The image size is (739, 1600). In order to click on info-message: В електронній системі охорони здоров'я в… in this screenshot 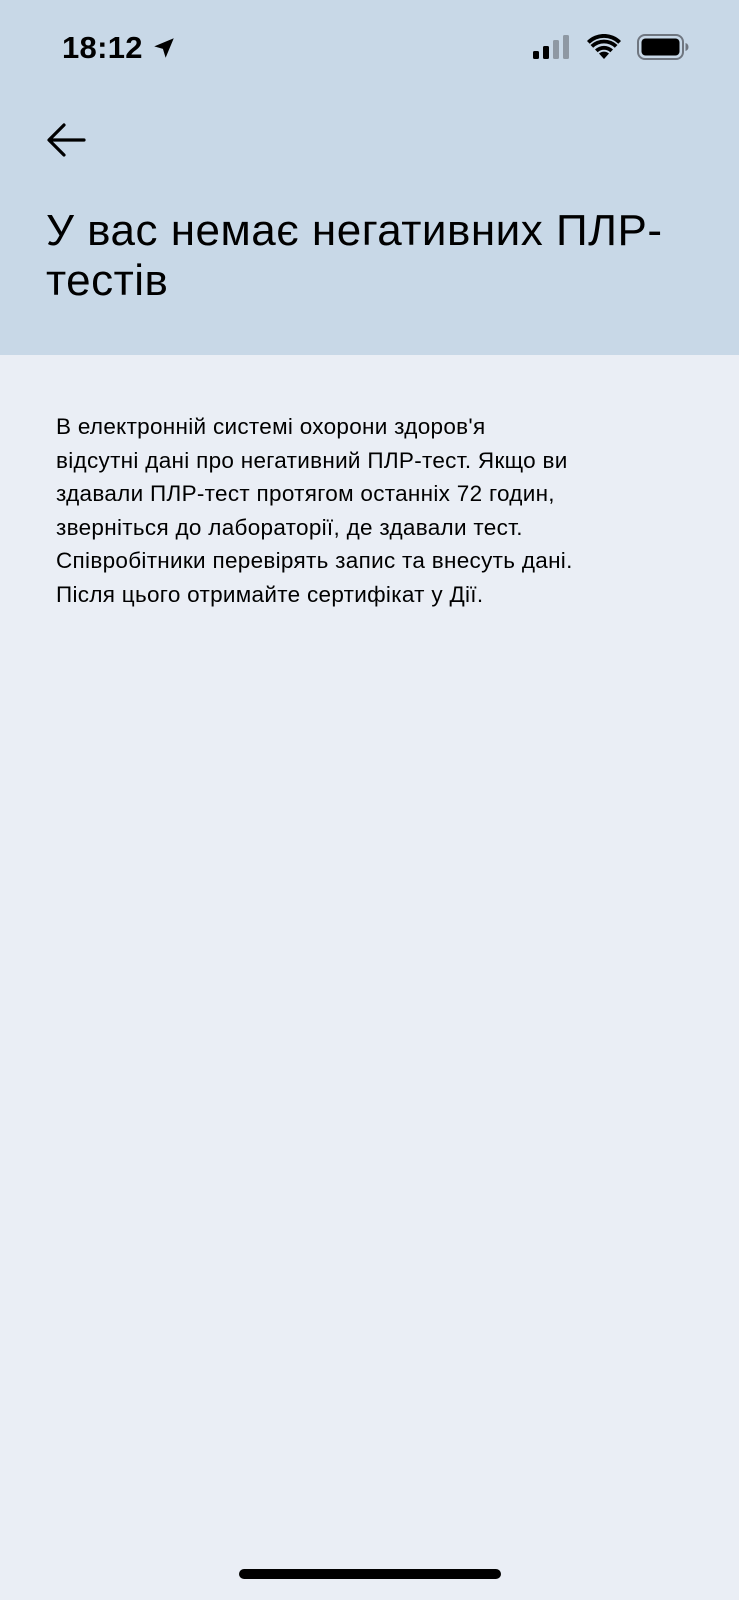, I will do `click(376, 510)`.